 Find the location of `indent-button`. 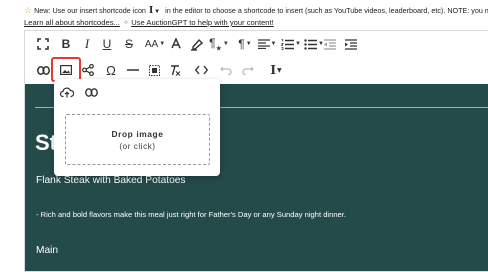

indent-button is located at coordinates (351, 44).